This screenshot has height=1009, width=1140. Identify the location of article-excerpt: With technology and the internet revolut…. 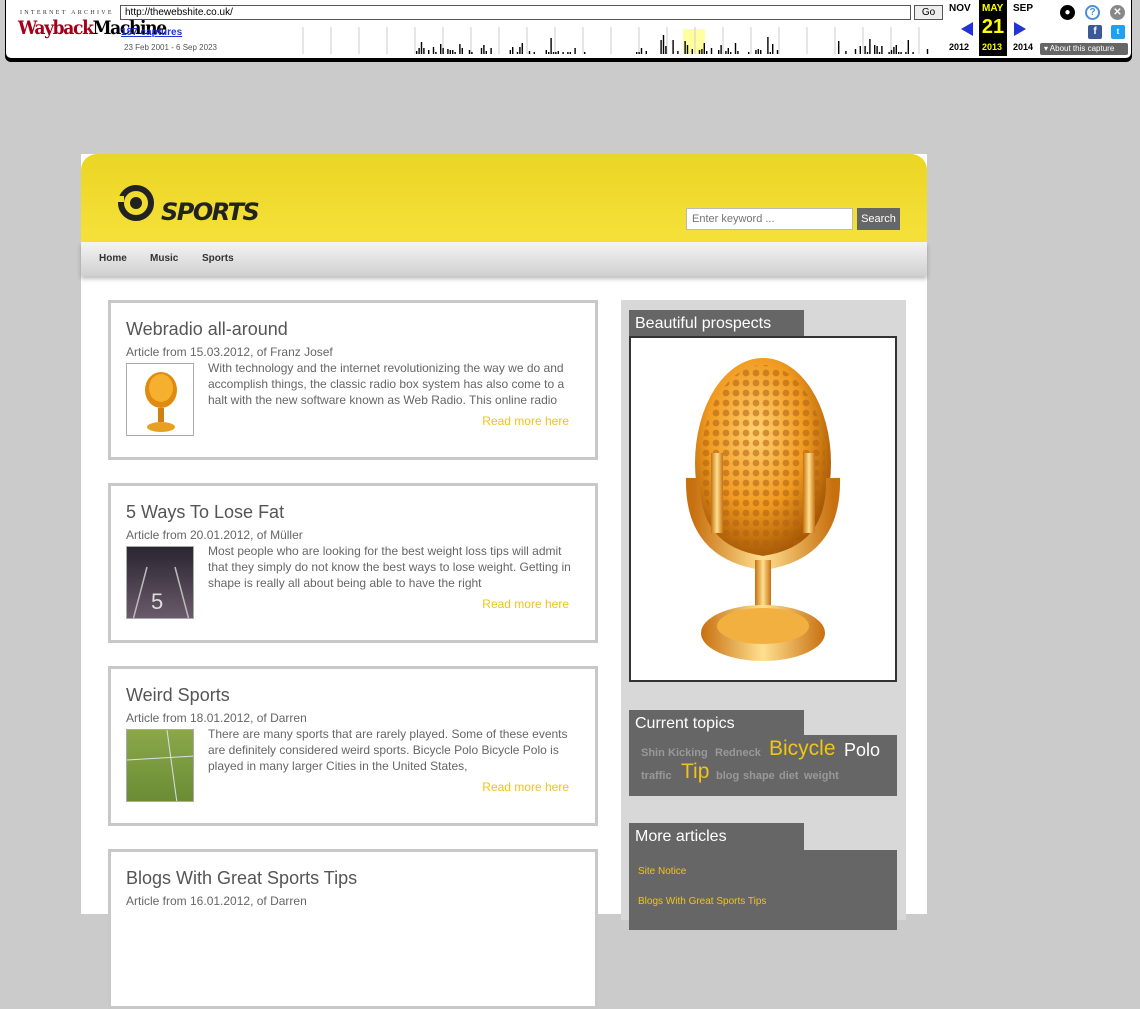
(386, 384).